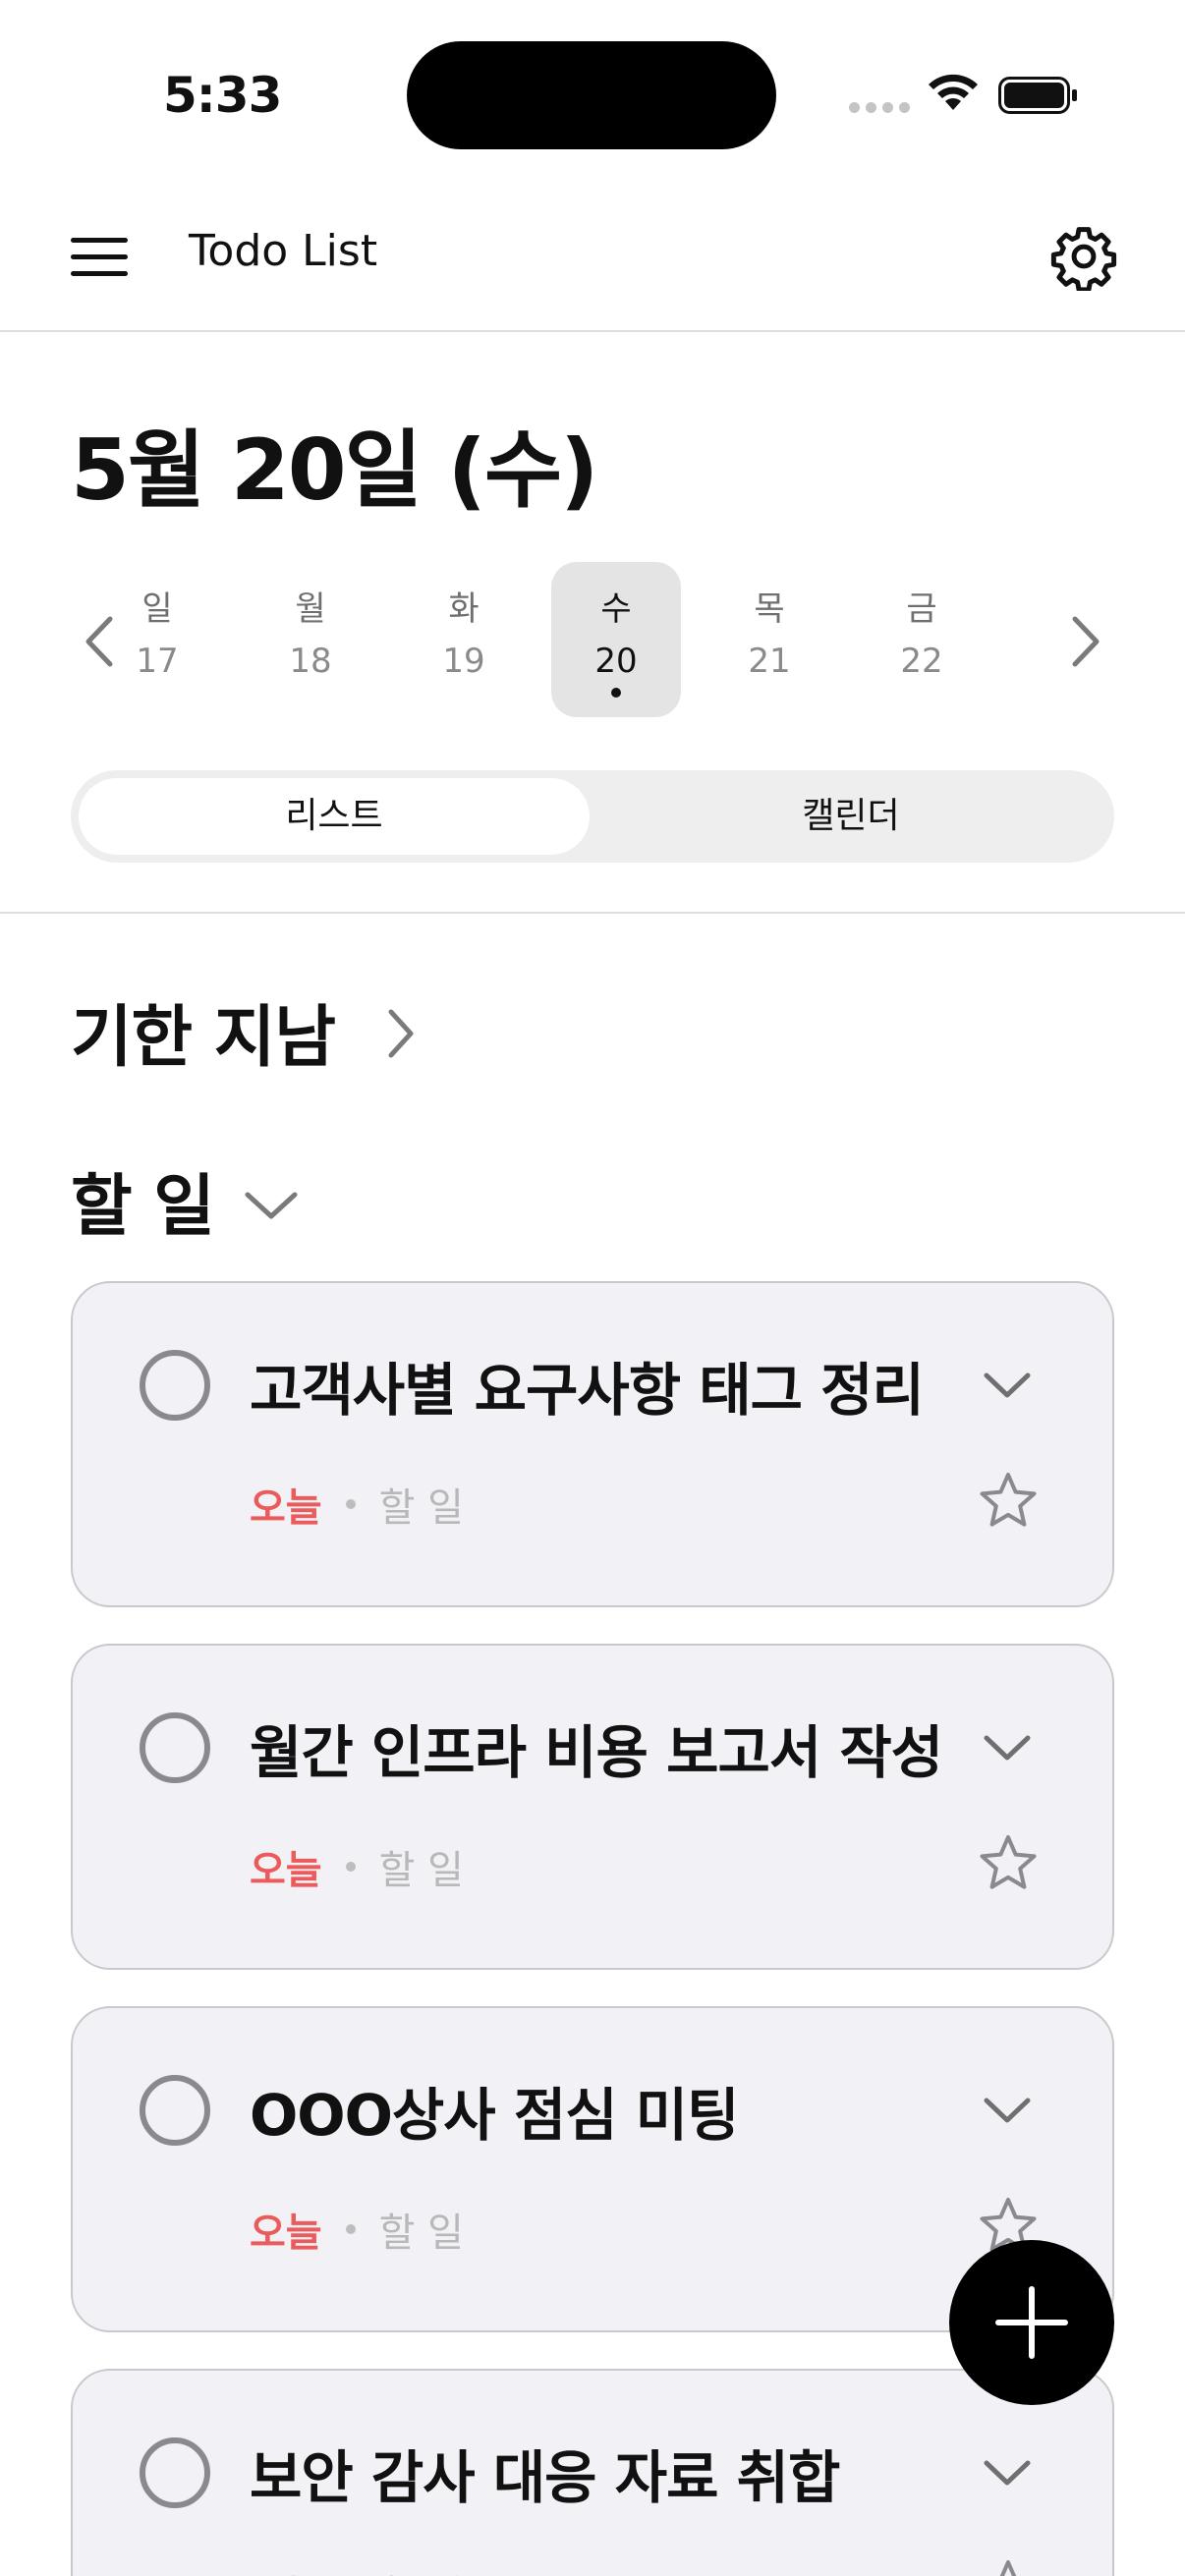 This screenshot has height=2576, width=1185. I want to click on day-of-week: 월, so click(311, 609).